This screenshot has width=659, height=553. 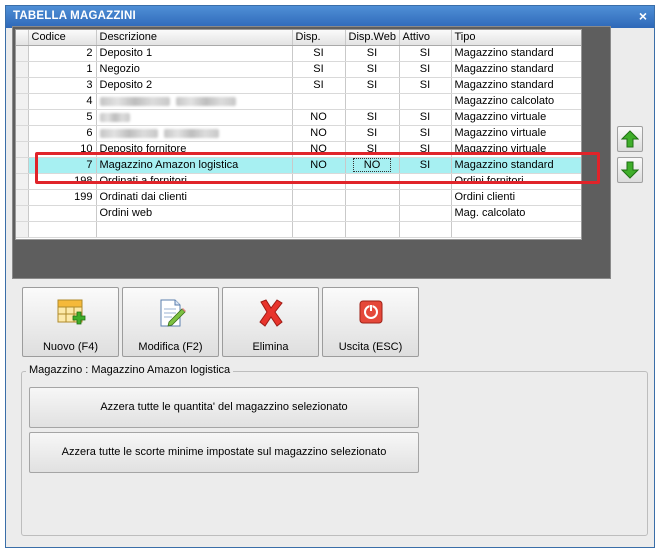 I want to click on cell-tipo: Magazzino calcolato, so click(x=516, y=101).